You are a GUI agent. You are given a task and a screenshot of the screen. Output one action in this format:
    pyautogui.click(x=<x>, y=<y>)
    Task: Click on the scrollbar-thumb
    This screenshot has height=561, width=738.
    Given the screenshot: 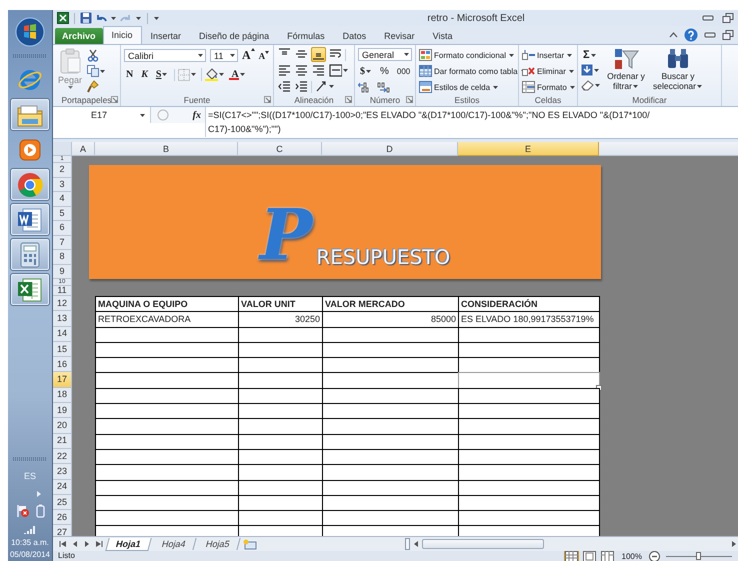 What is the action you would take?
    pyautogui.click(x=483, y=544)
    